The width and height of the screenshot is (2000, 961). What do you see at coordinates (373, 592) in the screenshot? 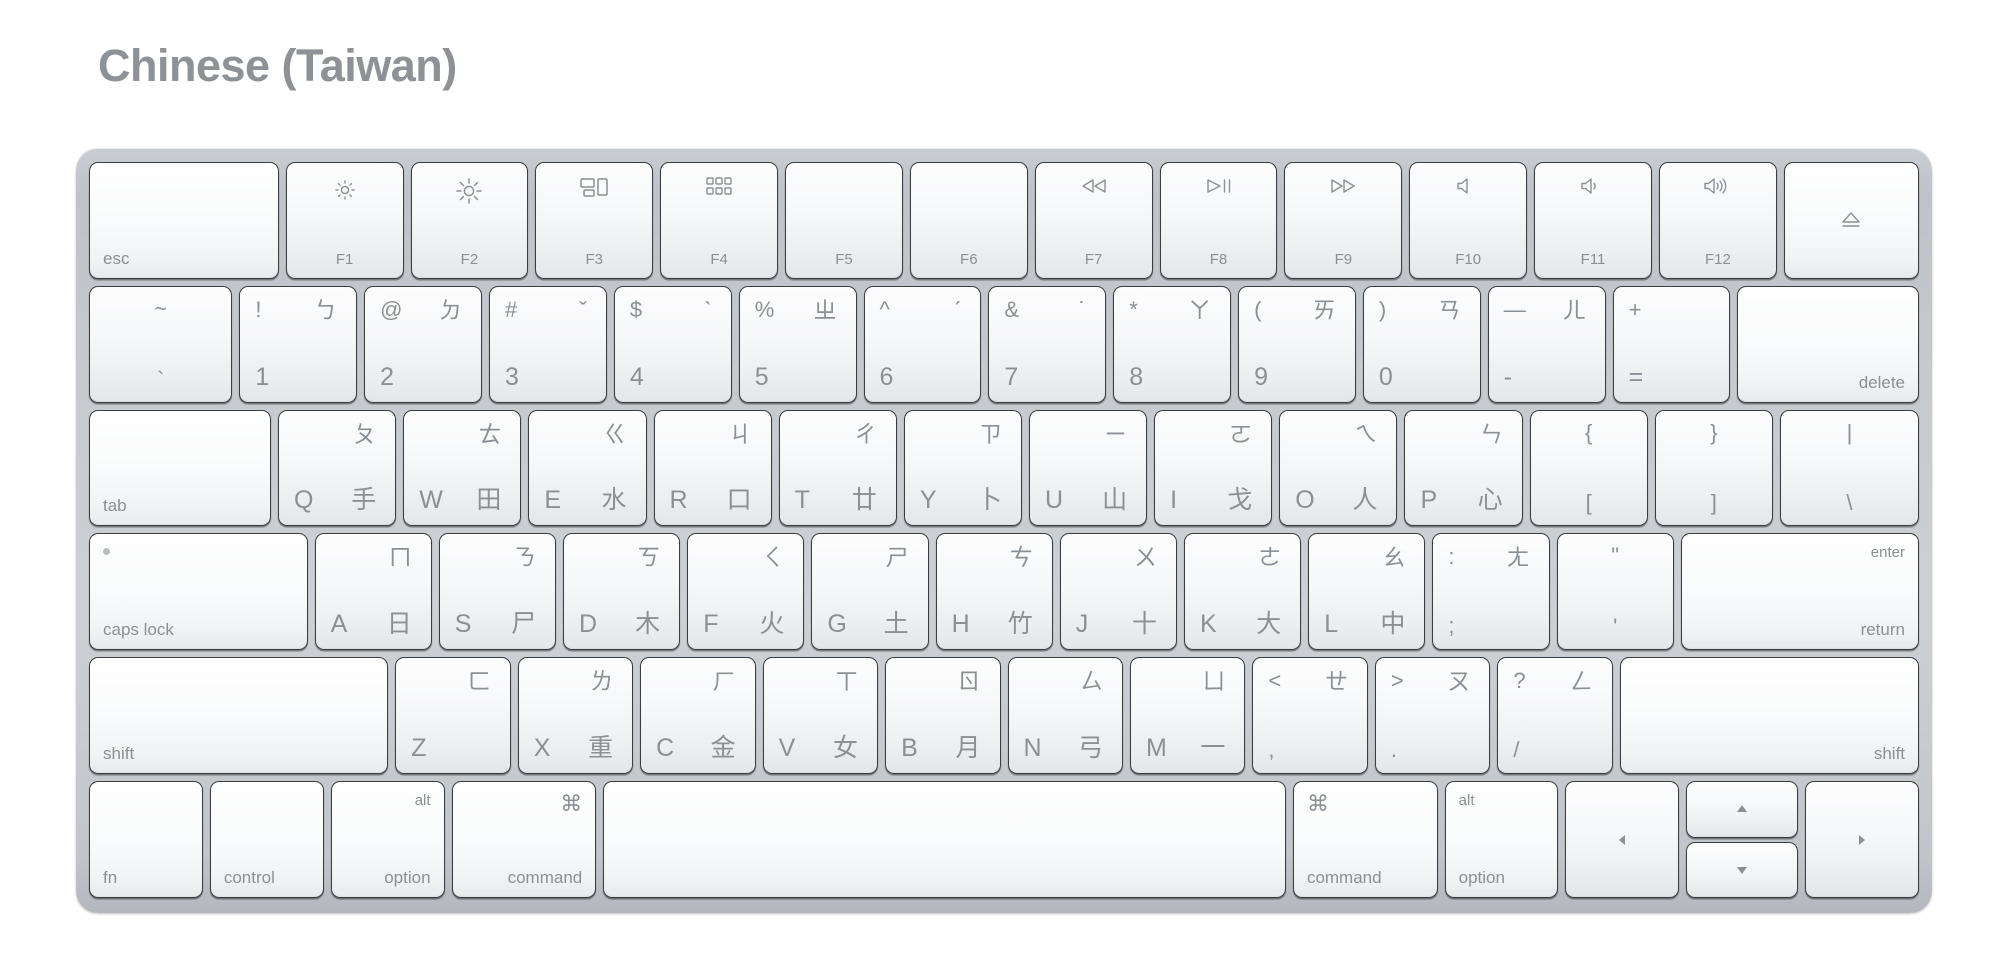
I see `key-a: ㄇ A 日` at bounding box center [373, 592].